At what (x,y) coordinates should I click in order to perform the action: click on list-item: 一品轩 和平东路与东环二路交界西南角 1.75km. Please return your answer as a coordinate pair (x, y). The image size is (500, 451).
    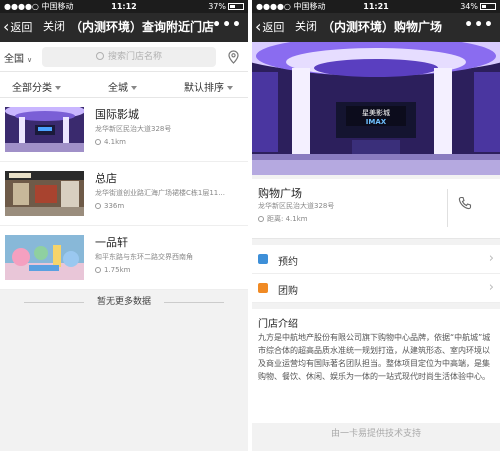
    Looking at the image, I should click on (124, 258).